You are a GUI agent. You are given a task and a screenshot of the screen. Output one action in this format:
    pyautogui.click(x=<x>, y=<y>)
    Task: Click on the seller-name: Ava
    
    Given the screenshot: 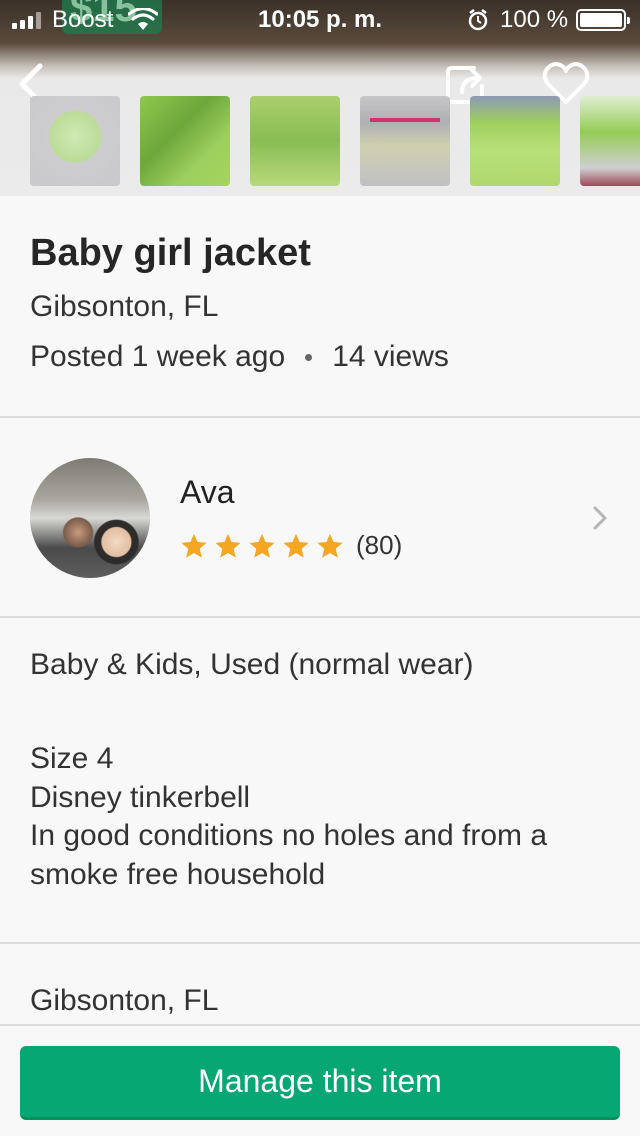 What is the action you would take?
    pyautogui.click(x=207, y=492)
    